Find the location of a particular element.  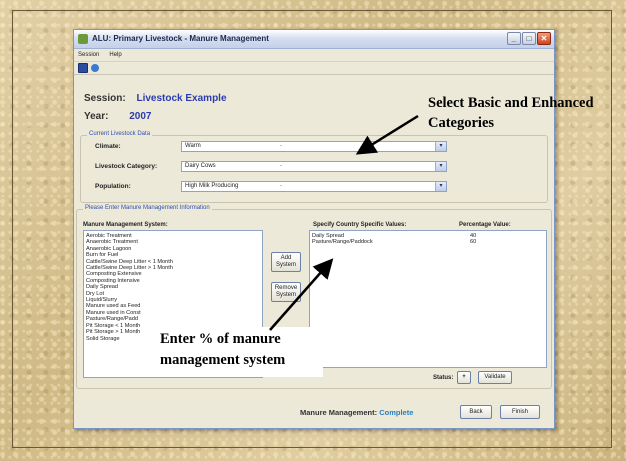

annotation-arrows is located at coordinates (344, 222).